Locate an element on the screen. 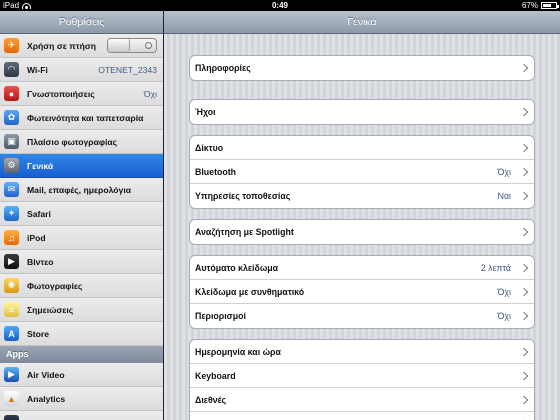  settings-row: Περιορισμοί Όχι is located at coordinates (362, 316).